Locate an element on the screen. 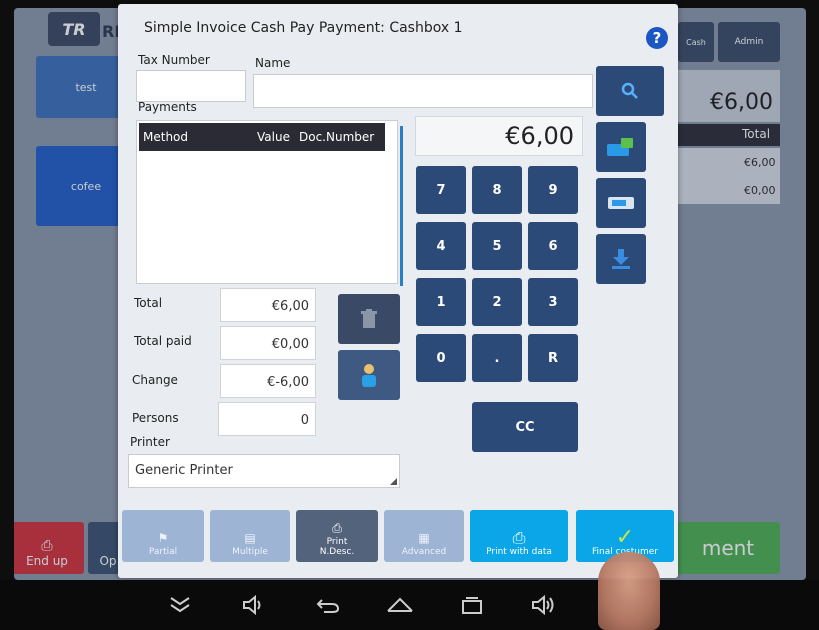  key-4: 4 is located at coordinates (441, 246).